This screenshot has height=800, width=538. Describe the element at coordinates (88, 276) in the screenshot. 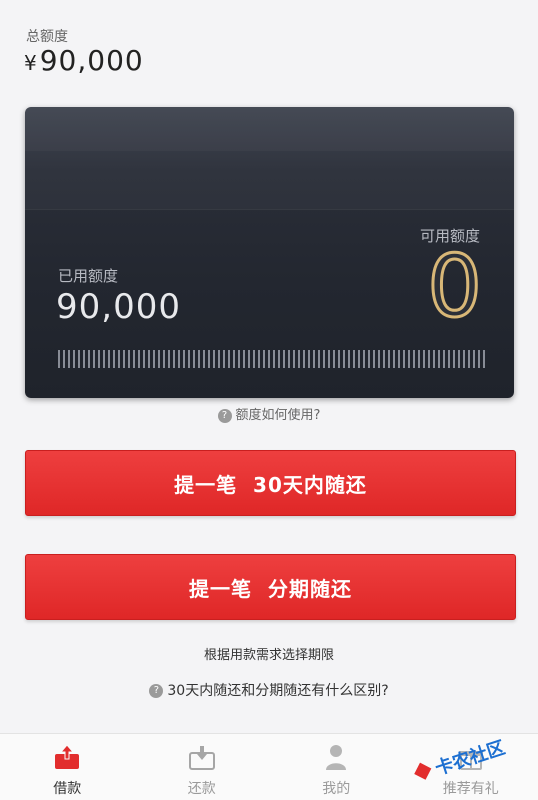

I see `used-credit-label: 已用额度` at that location.